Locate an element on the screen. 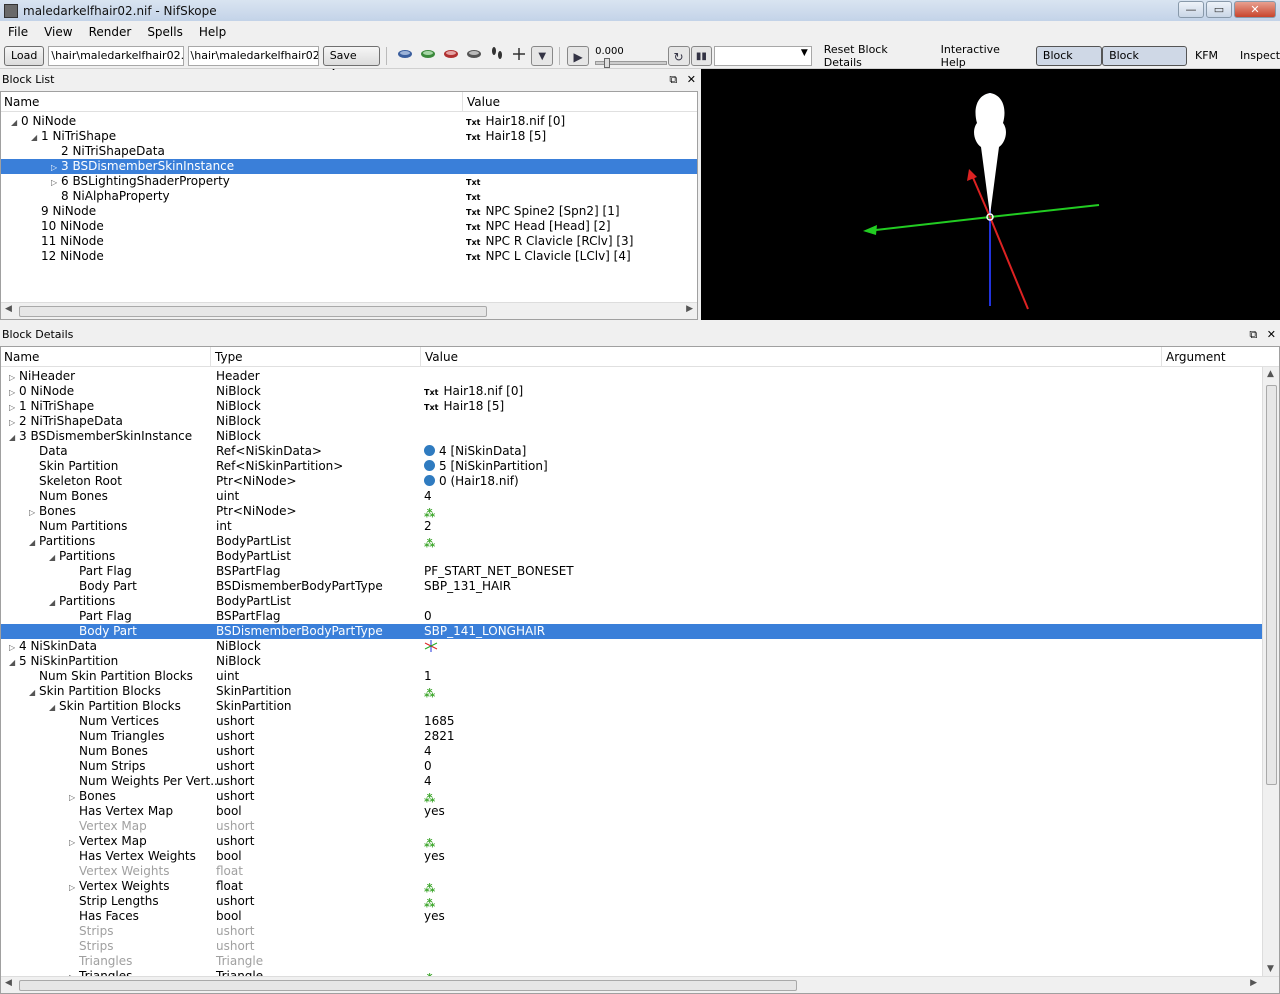  detail-row: Vertex Map ushort is located at coordinates (631, 826).